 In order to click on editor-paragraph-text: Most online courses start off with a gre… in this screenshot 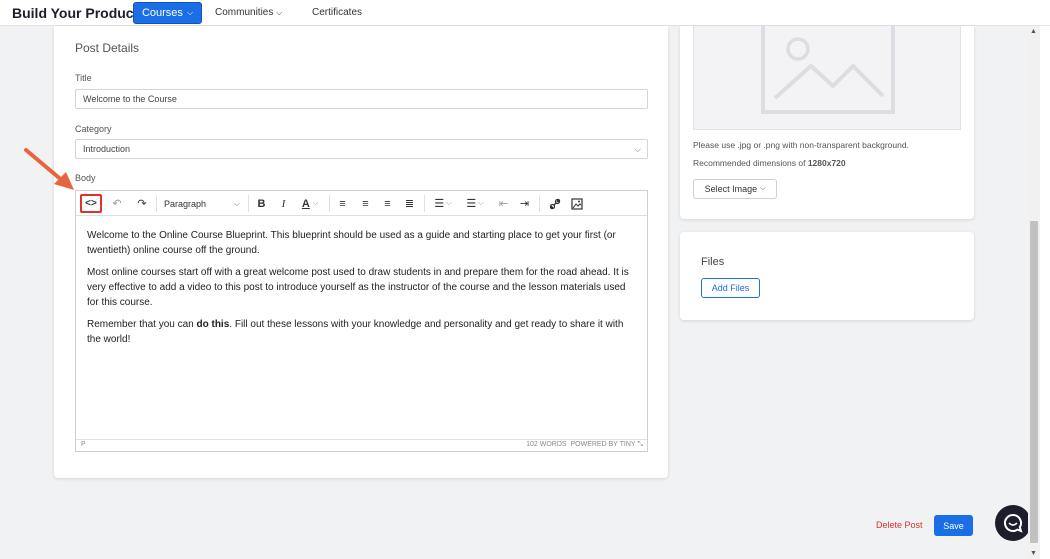, I will do `click(358, 287)`.